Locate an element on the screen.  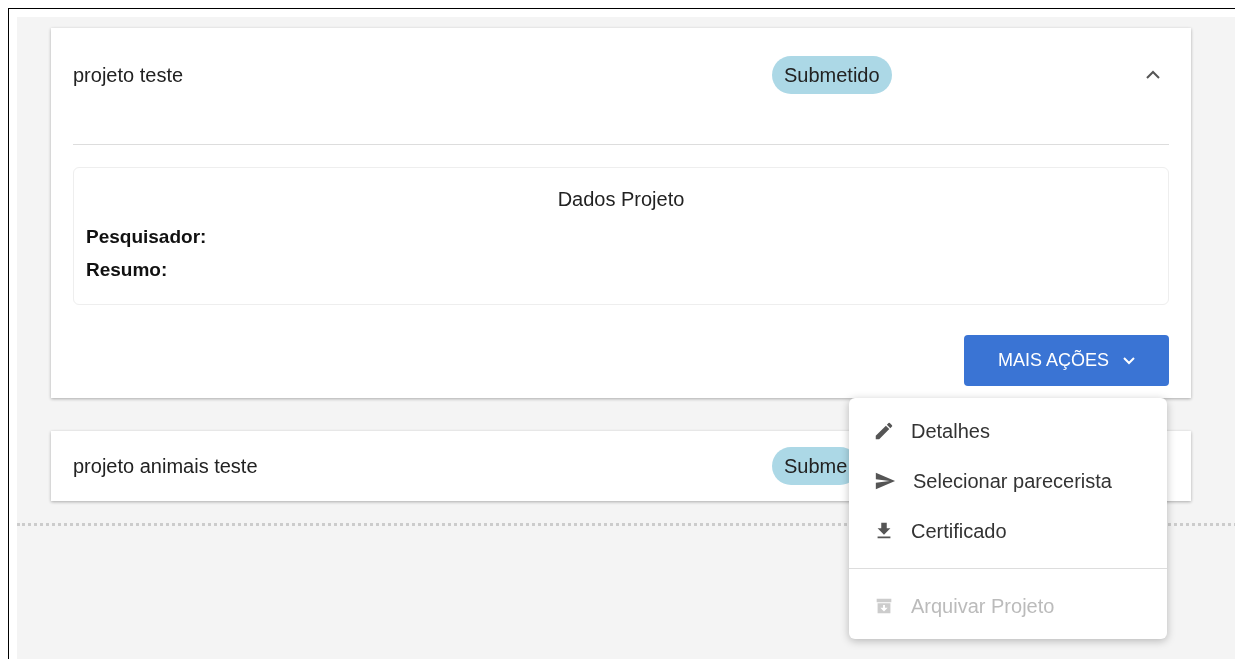
project-title: projeto teste is located at coordinates (129, 75).